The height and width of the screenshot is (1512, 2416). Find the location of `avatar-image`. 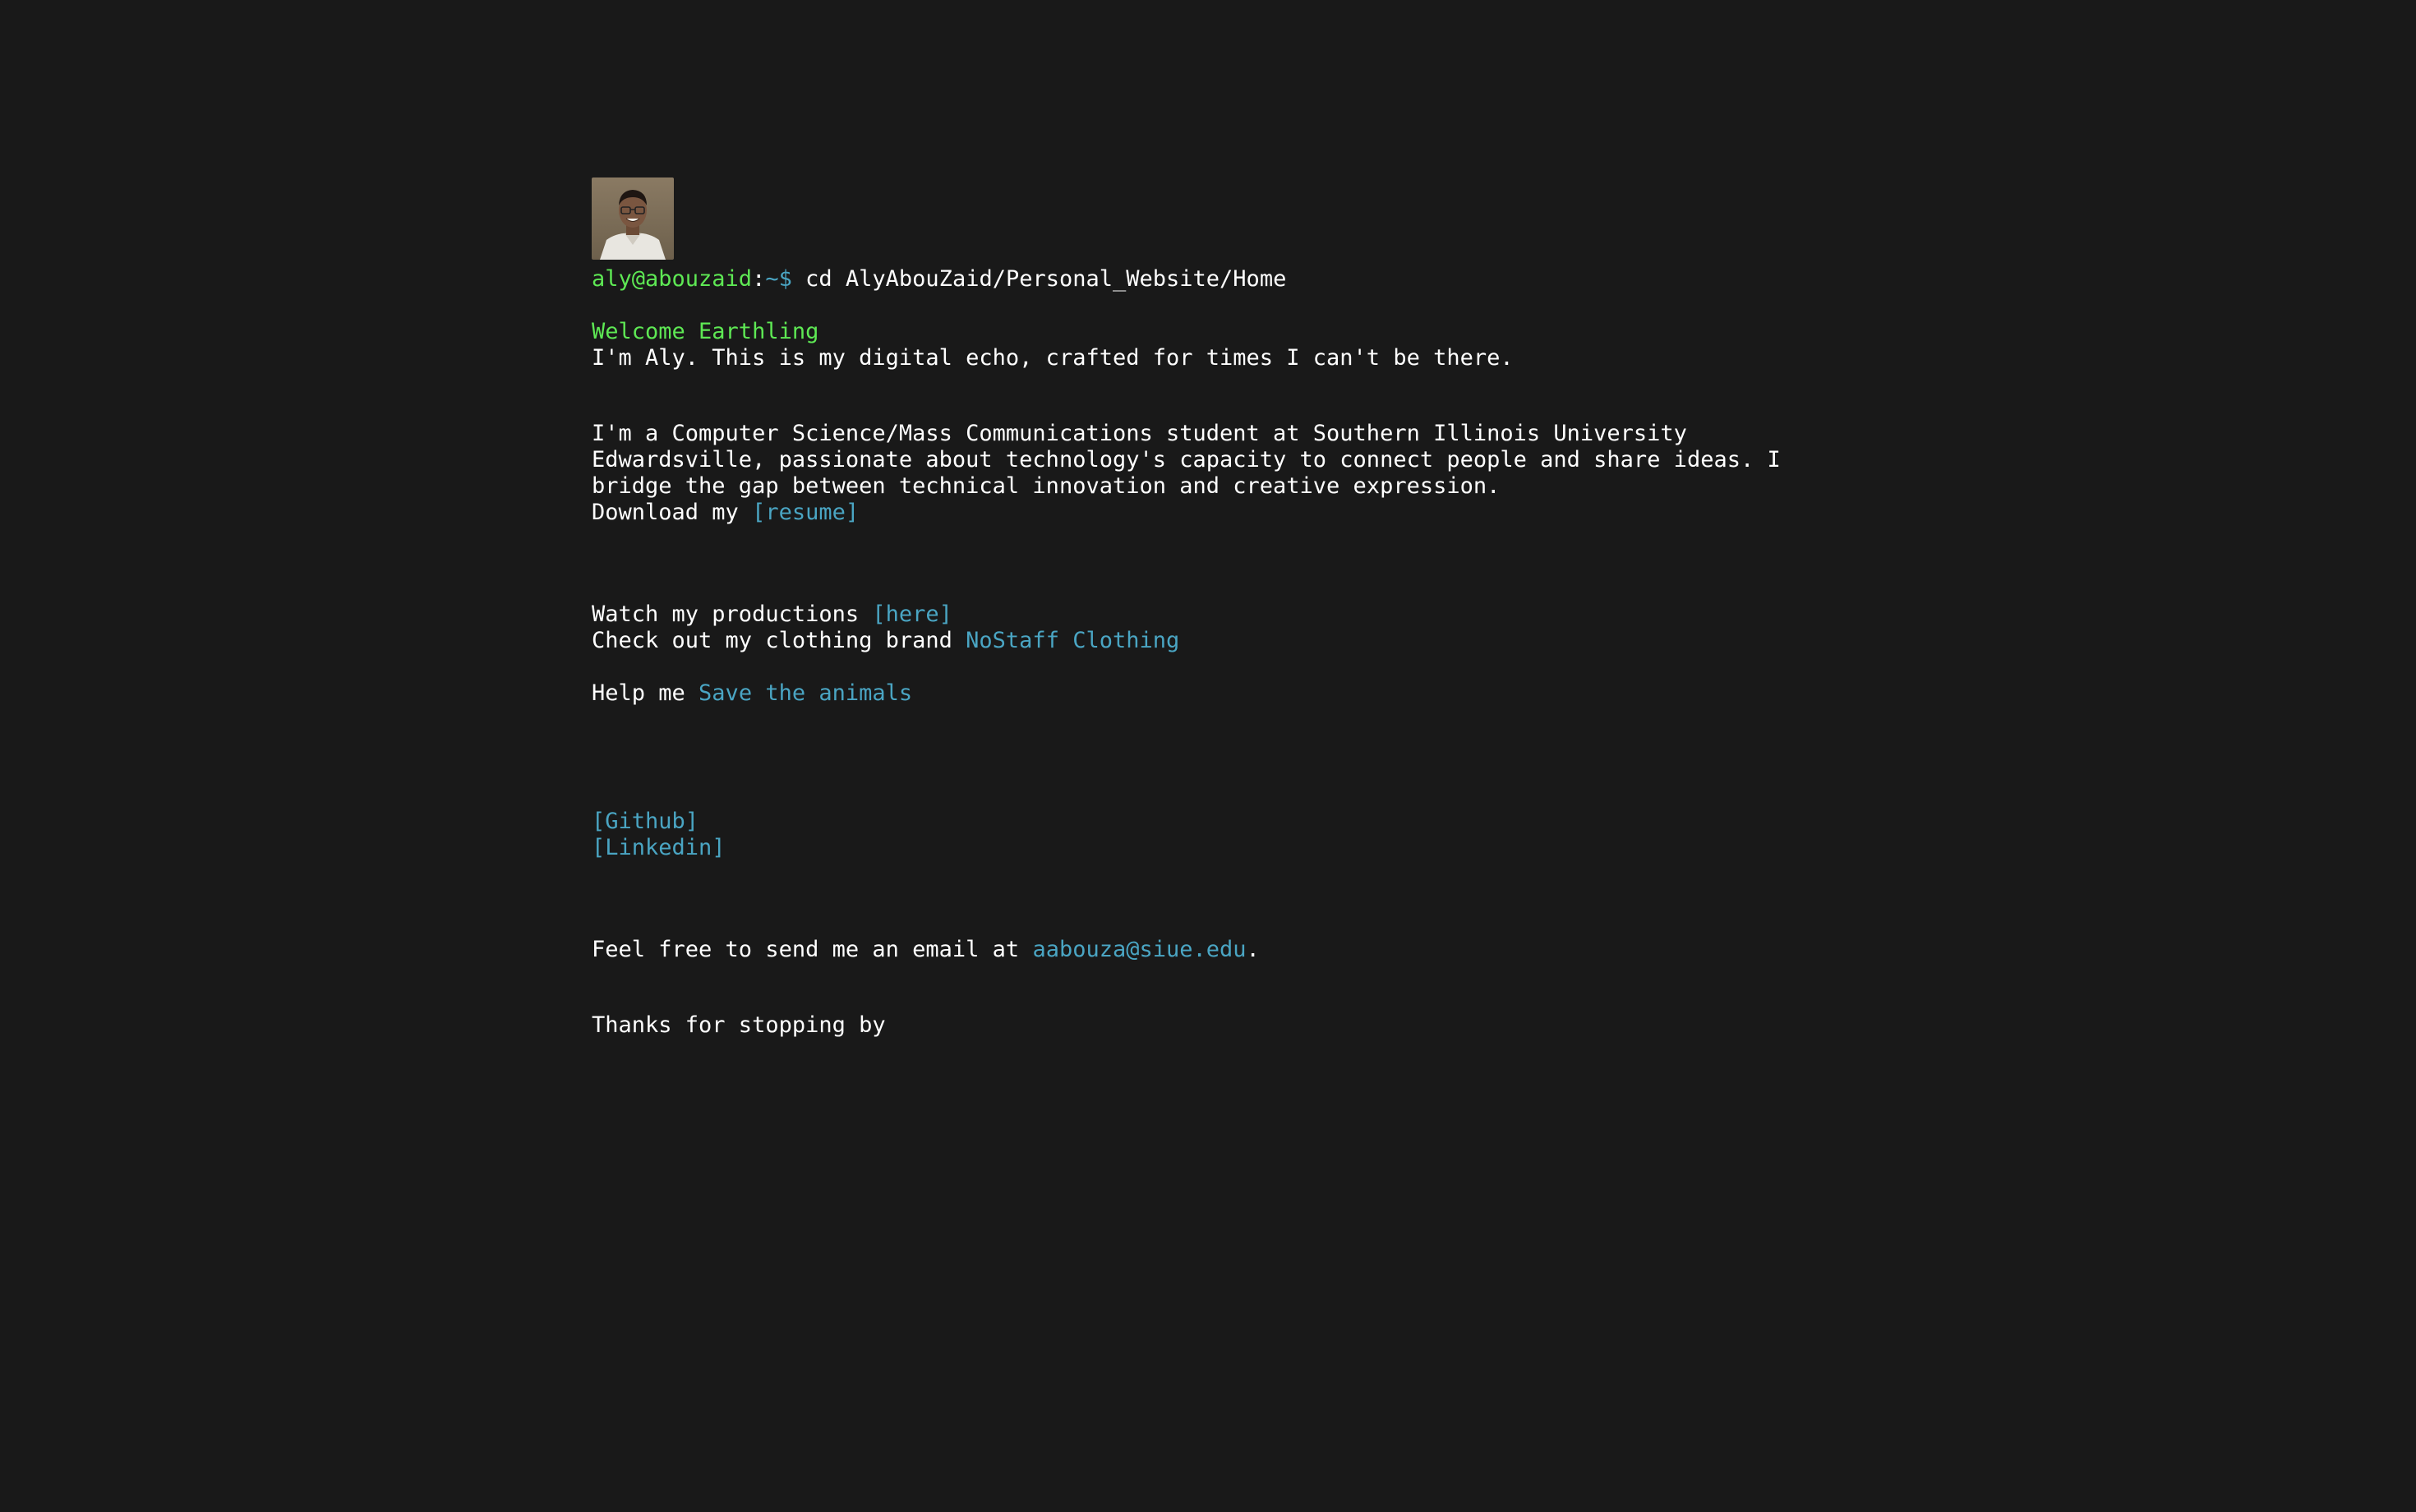

avatar-image is located at coordinates (633, 218).